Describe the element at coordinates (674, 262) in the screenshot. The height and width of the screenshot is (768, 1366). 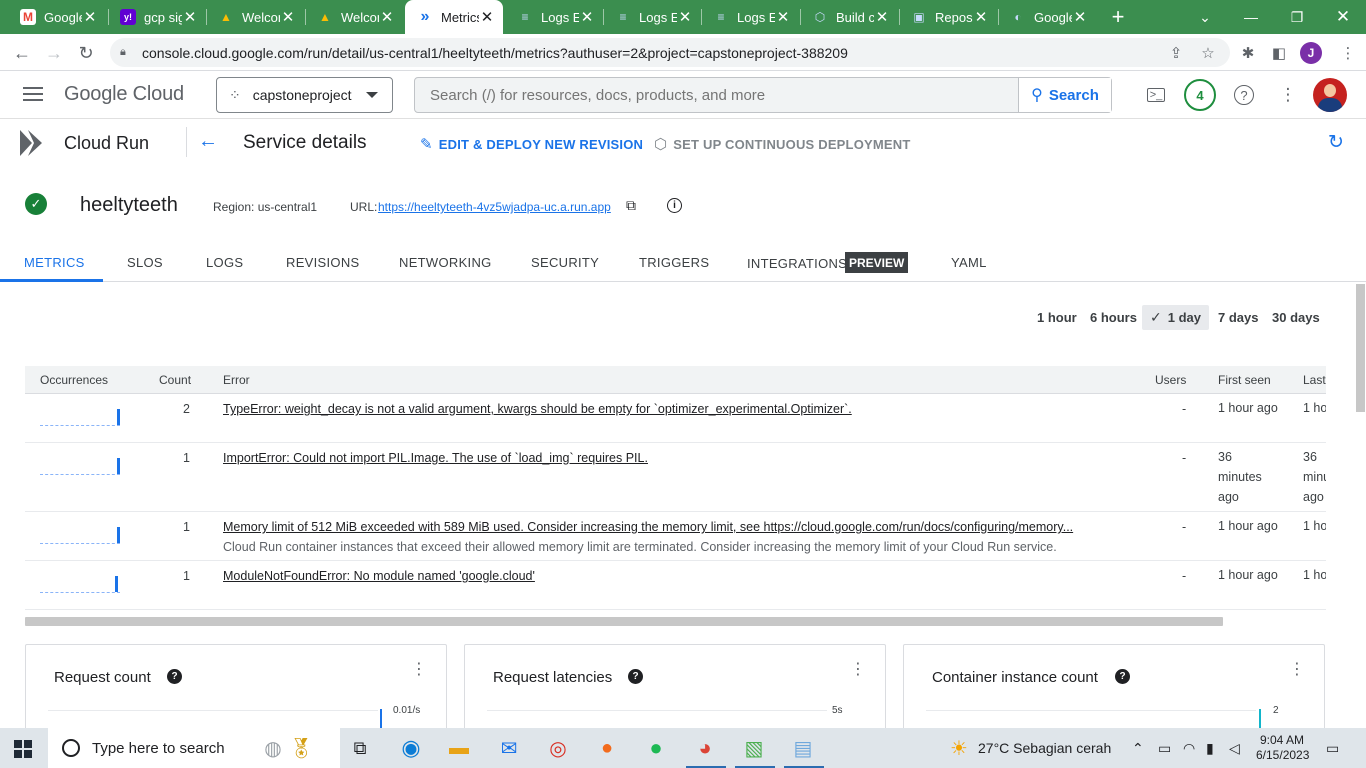
I see `tab-triggers: TRIGGERS` at that location.